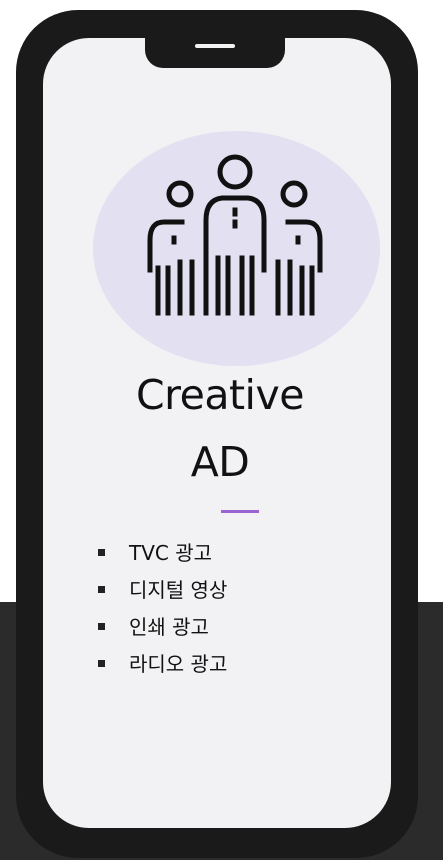  I want to click on service-list-item: 인쇄 광고, so click(162, 632).